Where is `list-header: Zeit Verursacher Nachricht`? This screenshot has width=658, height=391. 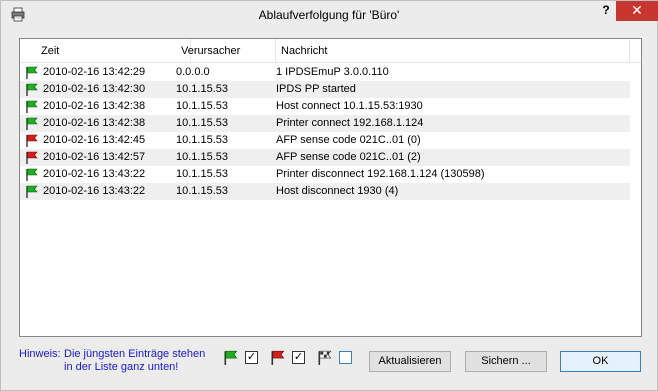
list-header: Zeit Verursacher Nachricht is located at coordinates (330, 51).